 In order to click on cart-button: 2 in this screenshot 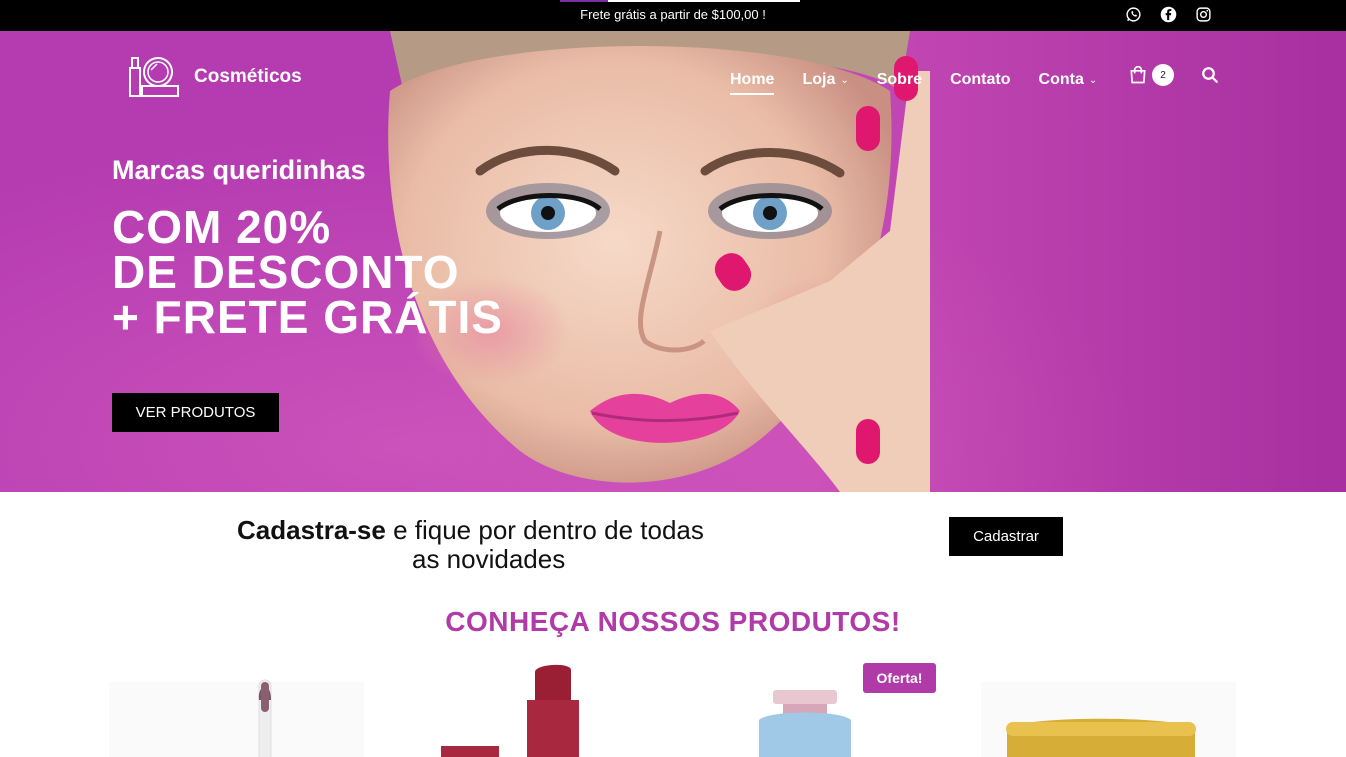, I will do `click(1151, 75)`.